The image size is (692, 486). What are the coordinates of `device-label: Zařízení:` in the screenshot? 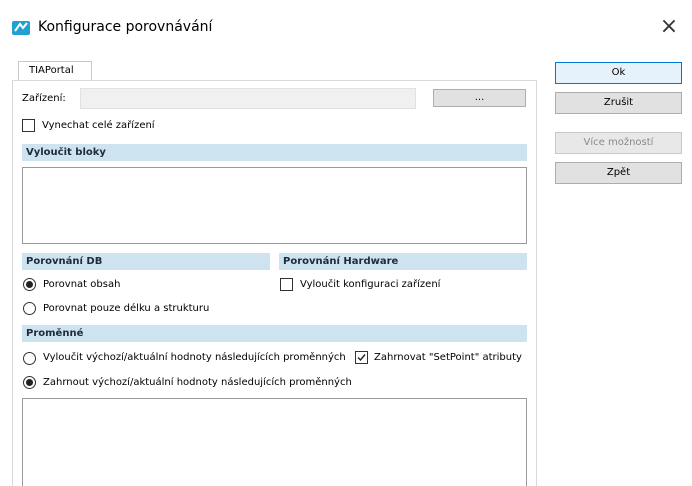 It's located at (44, 98).